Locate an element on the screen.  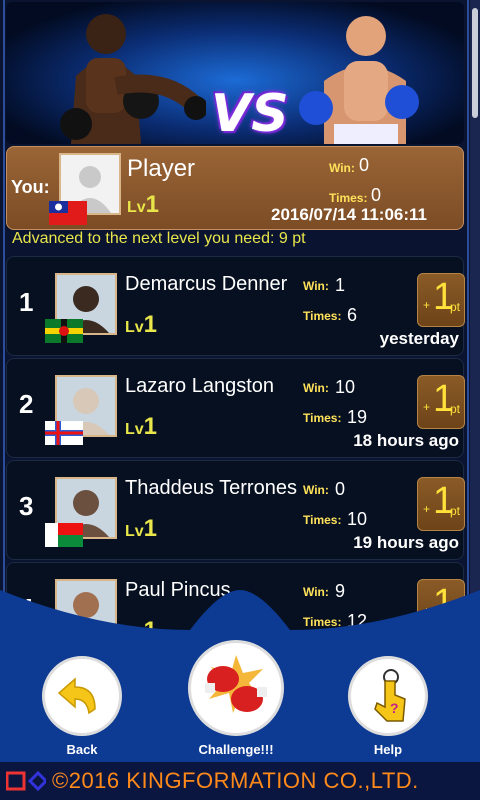
kingformation-logo-icon is located at coordinates (26, 781).